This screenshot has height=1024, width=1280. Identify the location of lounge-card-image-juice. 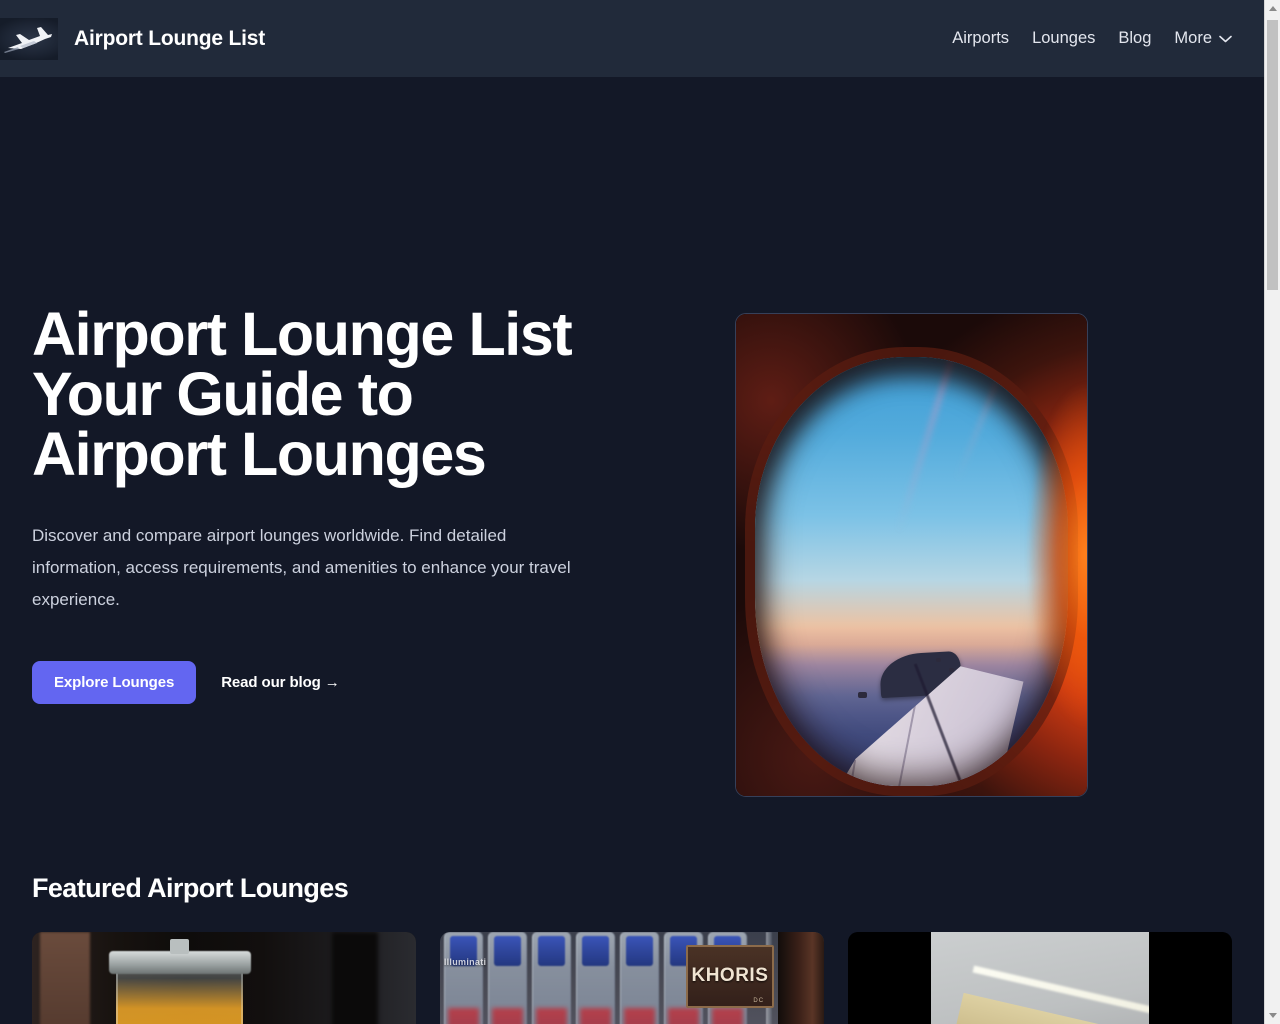
(224, 978).